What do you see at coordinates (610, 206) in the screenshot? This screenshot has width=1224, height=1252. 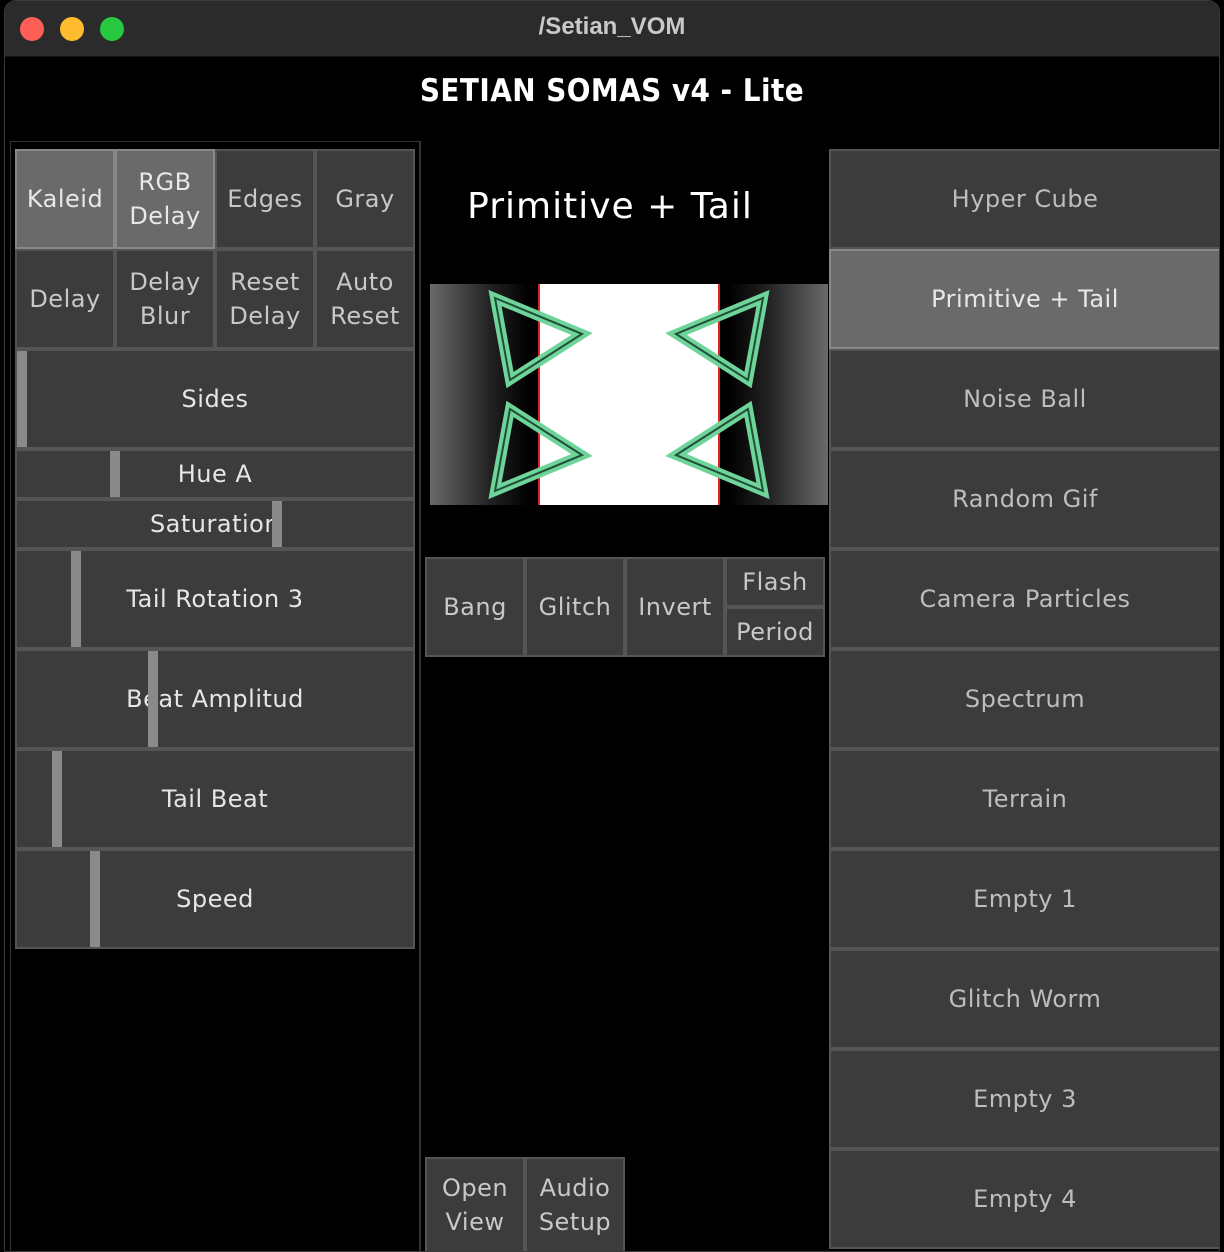 I see `preview-title: Primitive + Tail` at bounding box center [610, 206].